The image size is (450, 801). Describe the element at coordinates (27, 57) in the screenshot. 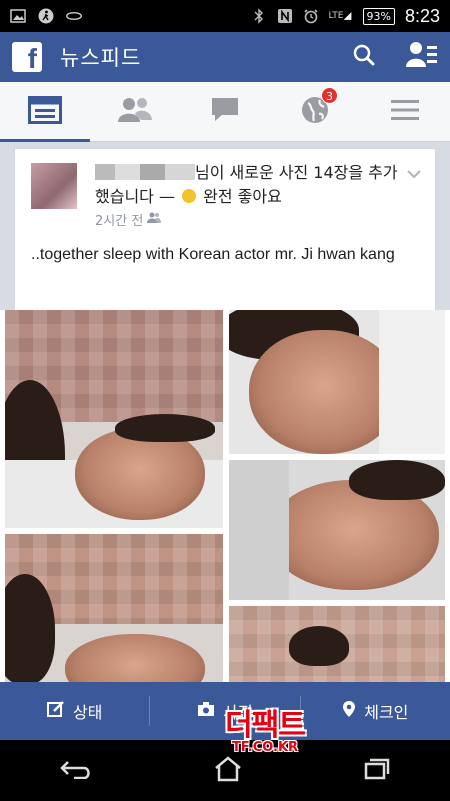

I see `facebook-logo: f` at that location.